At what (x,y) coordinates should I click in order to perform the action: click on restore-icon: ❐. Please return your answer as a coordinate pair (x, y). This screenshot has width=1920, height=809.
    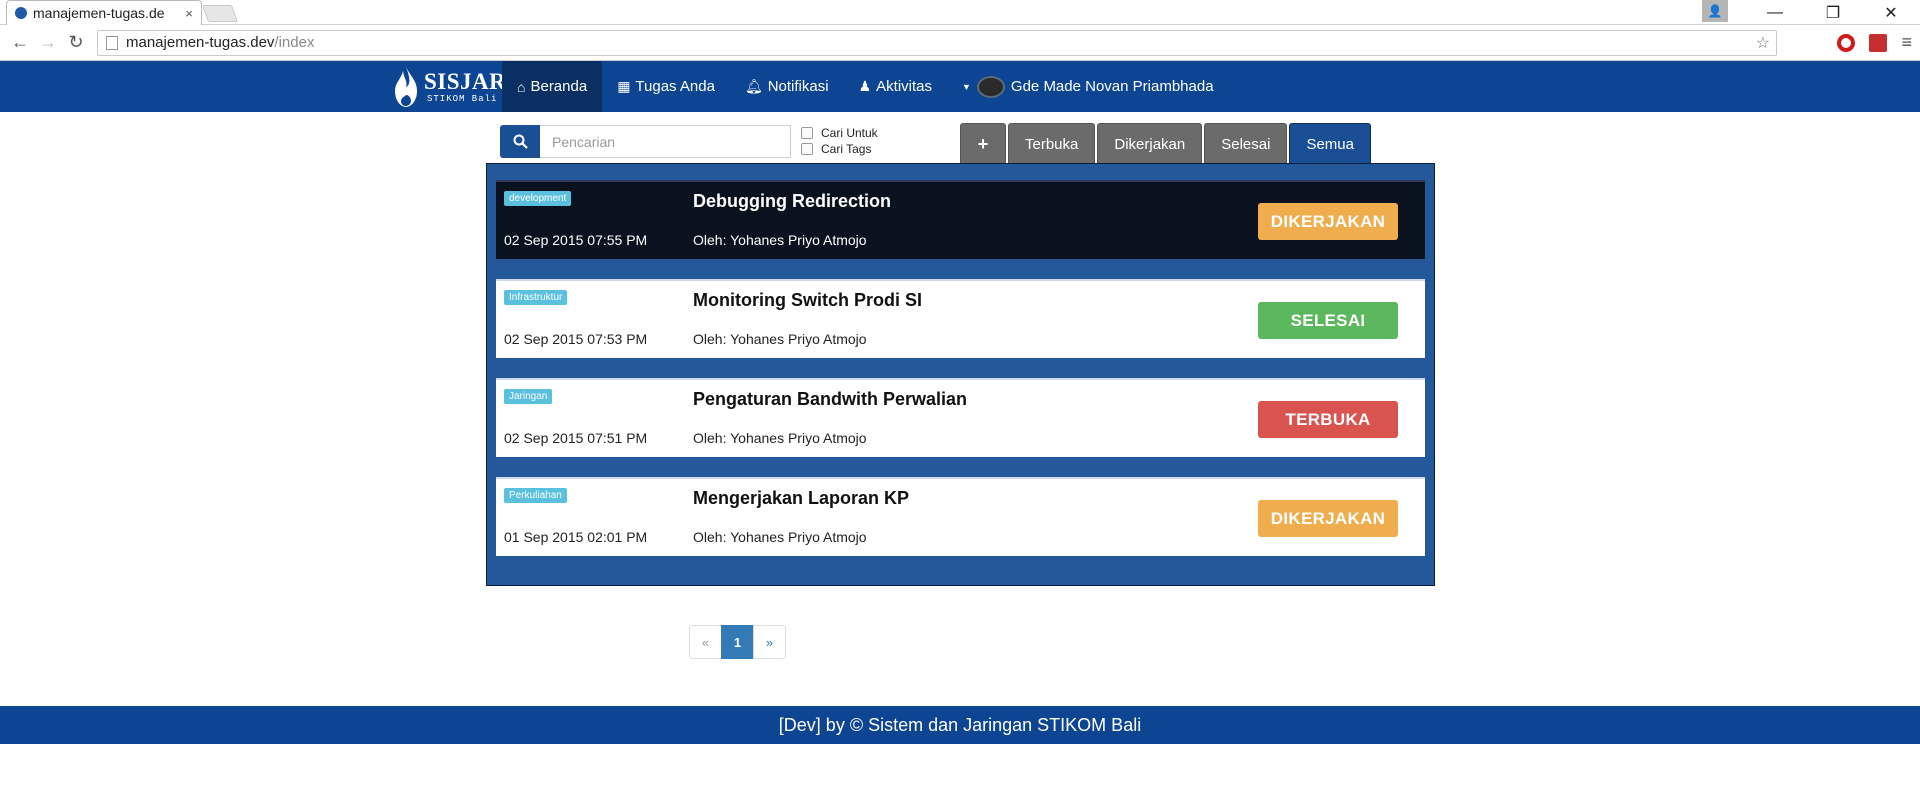
    Looking at the image, I should click on (1833, 12).